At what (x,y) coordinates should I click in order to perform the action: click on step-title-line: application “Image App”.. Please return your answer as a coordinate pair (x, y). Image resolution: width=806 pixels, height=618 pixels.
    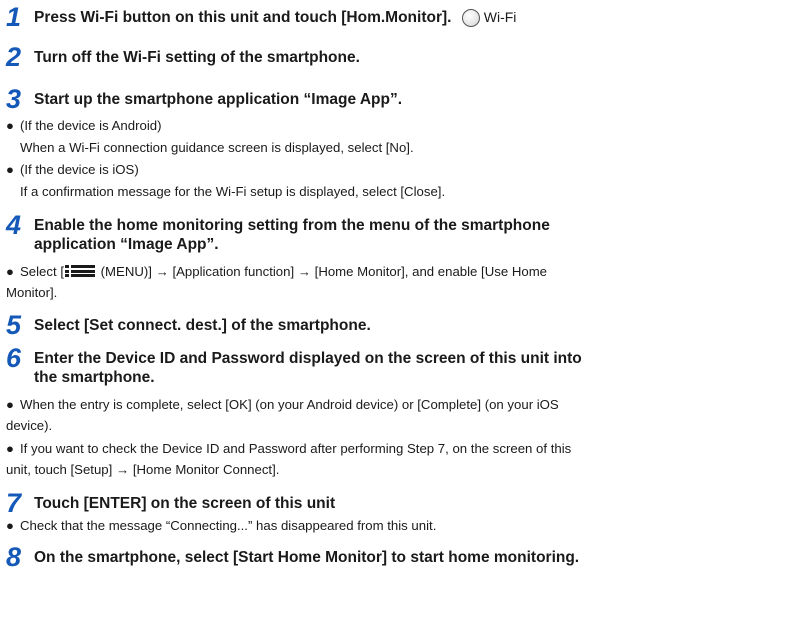
    Looking at the image, I should click on (126, 244).